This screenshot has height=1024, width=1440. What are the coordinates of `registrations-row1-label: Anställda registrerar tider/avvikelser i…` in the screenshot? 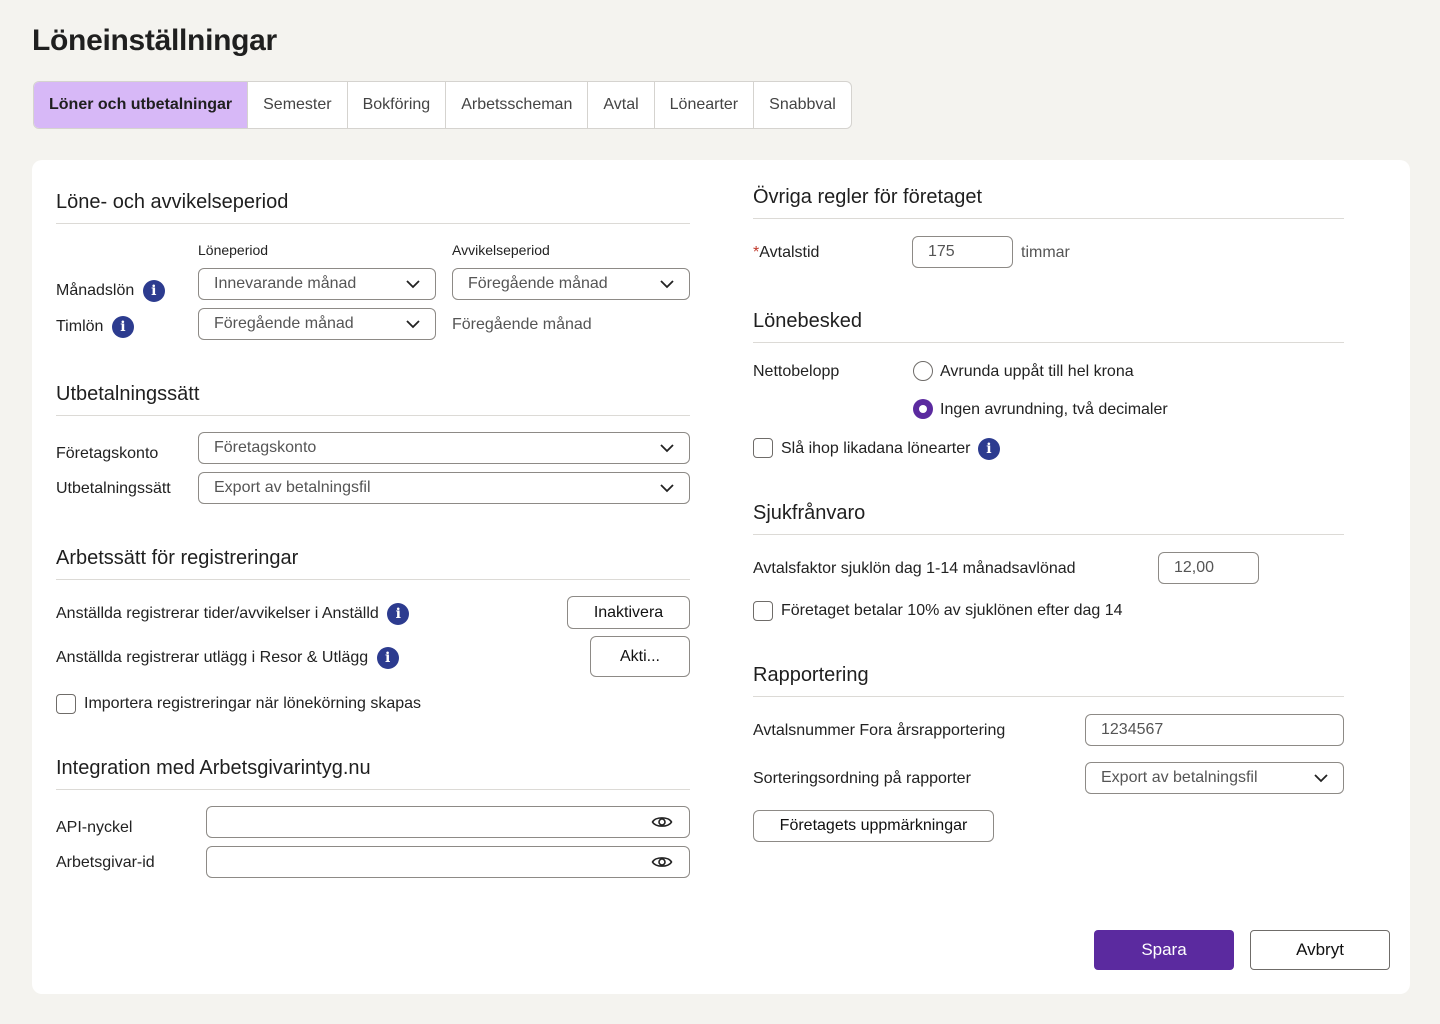 It's located at (233, 614).